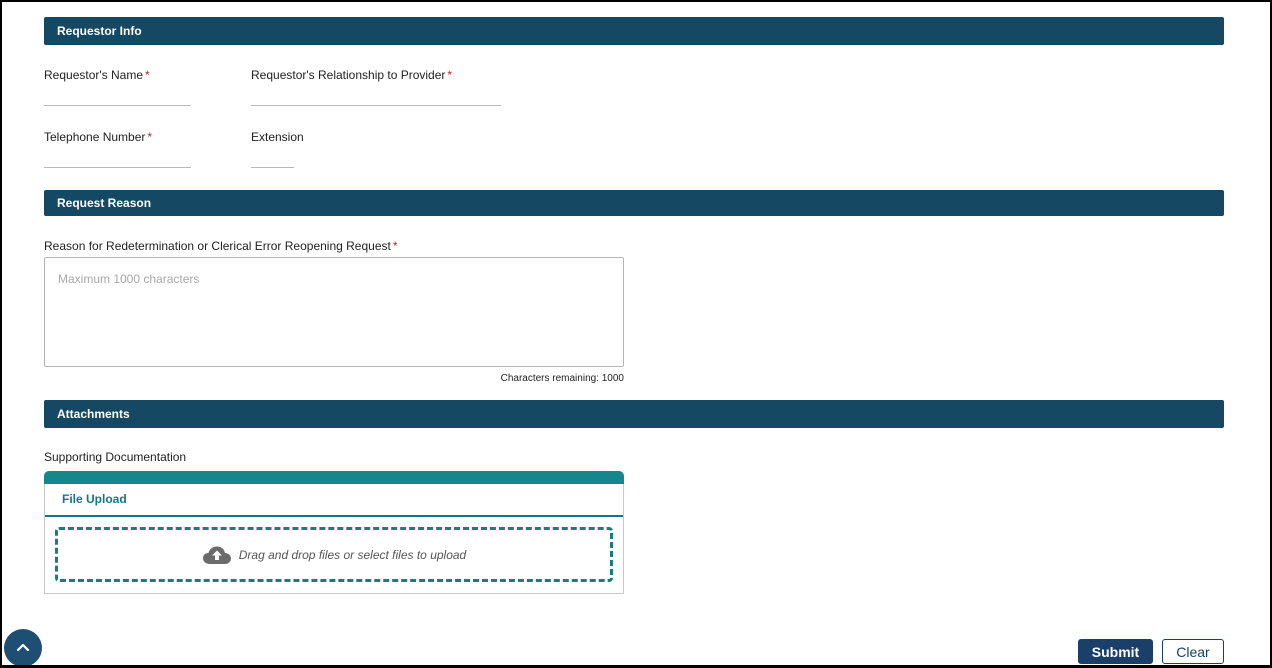 This screenshot has height=668, width=1272. I want to click on scroll-to-top-button, so click(23, 648).